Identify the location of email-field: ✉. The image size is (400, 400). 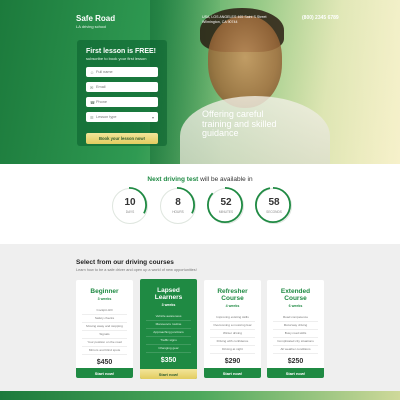
(122, 87).